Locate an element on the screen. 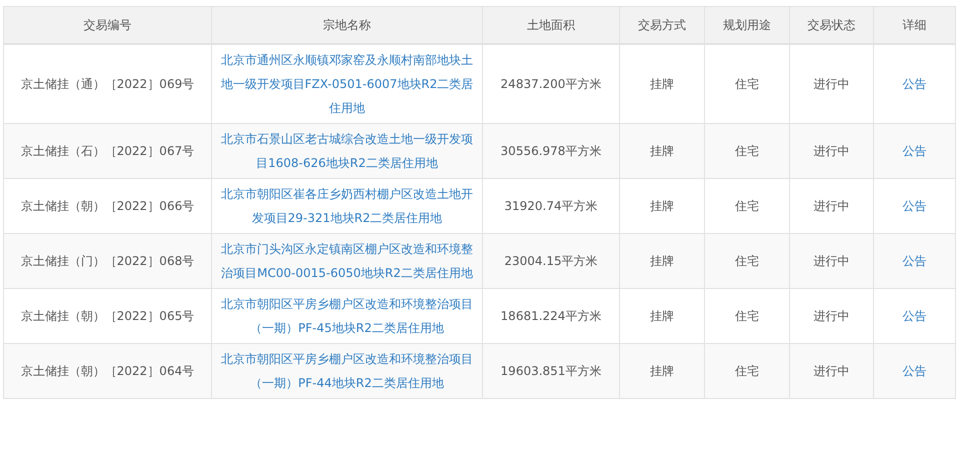  trade-number: 京土储挂（通）［2022］069号 is located at coordinates (107, 84).